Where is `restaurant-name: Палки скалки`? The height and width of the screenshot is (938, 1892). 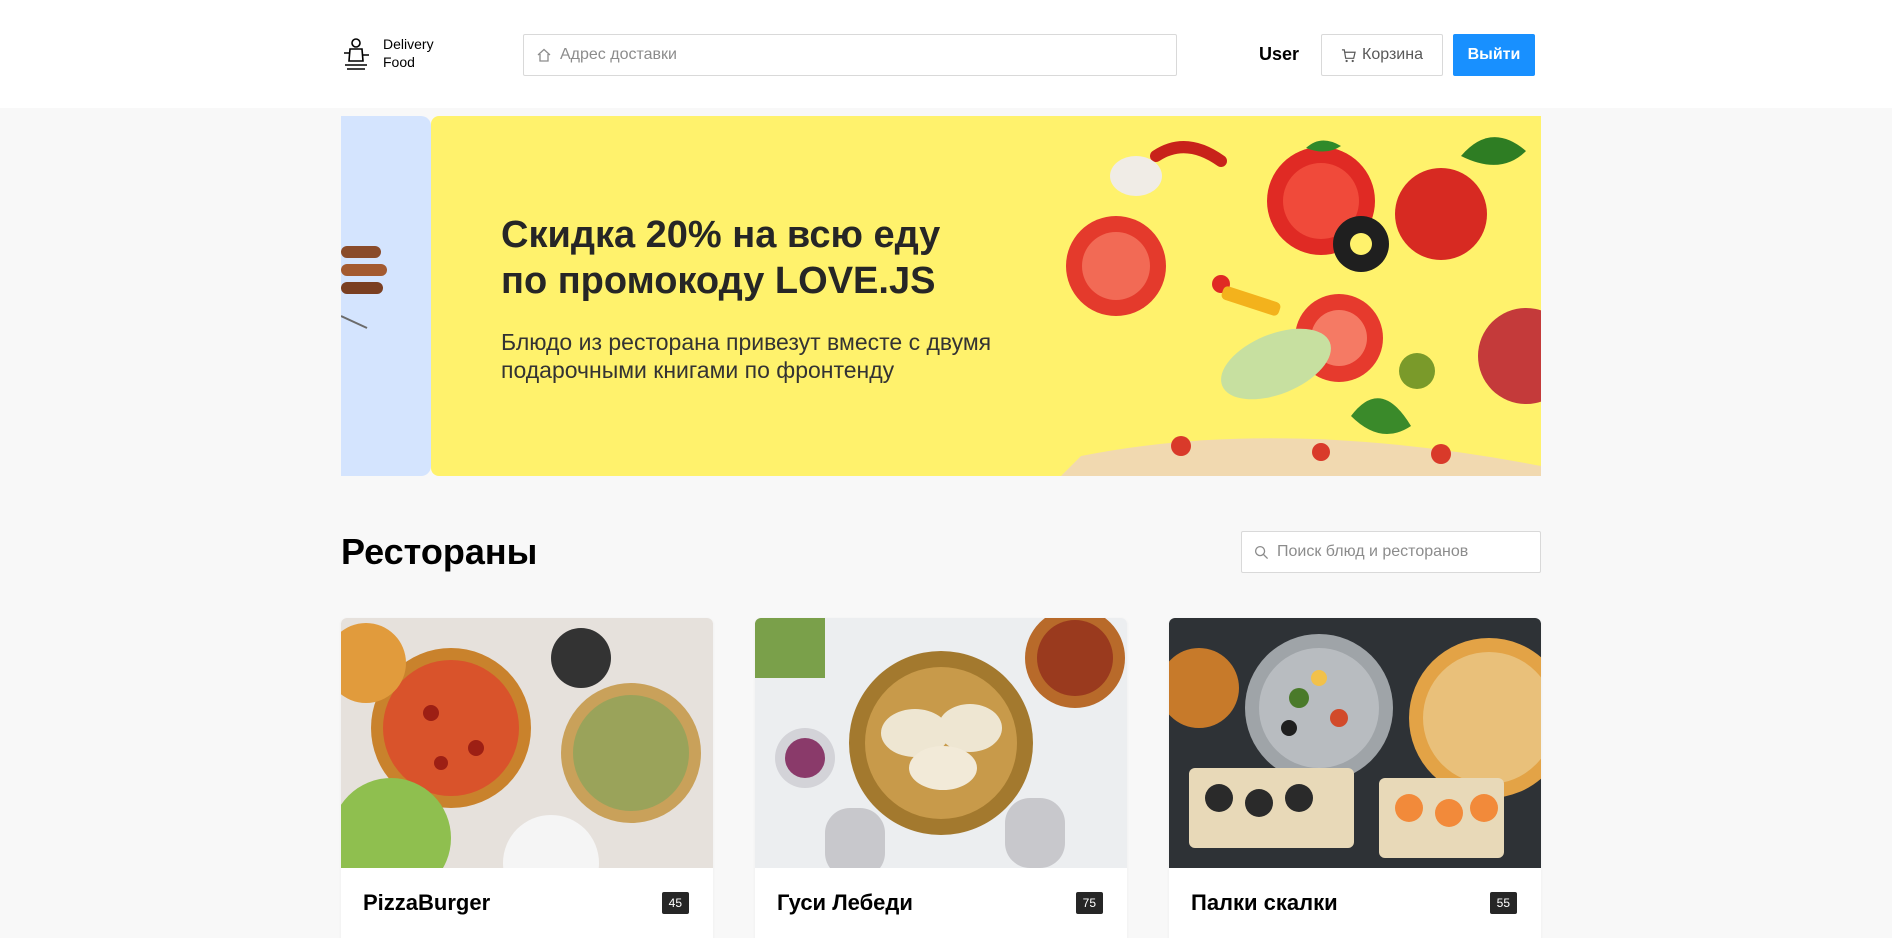 restaurant-name: Палки скалки is located at coordinates (1264, 902).